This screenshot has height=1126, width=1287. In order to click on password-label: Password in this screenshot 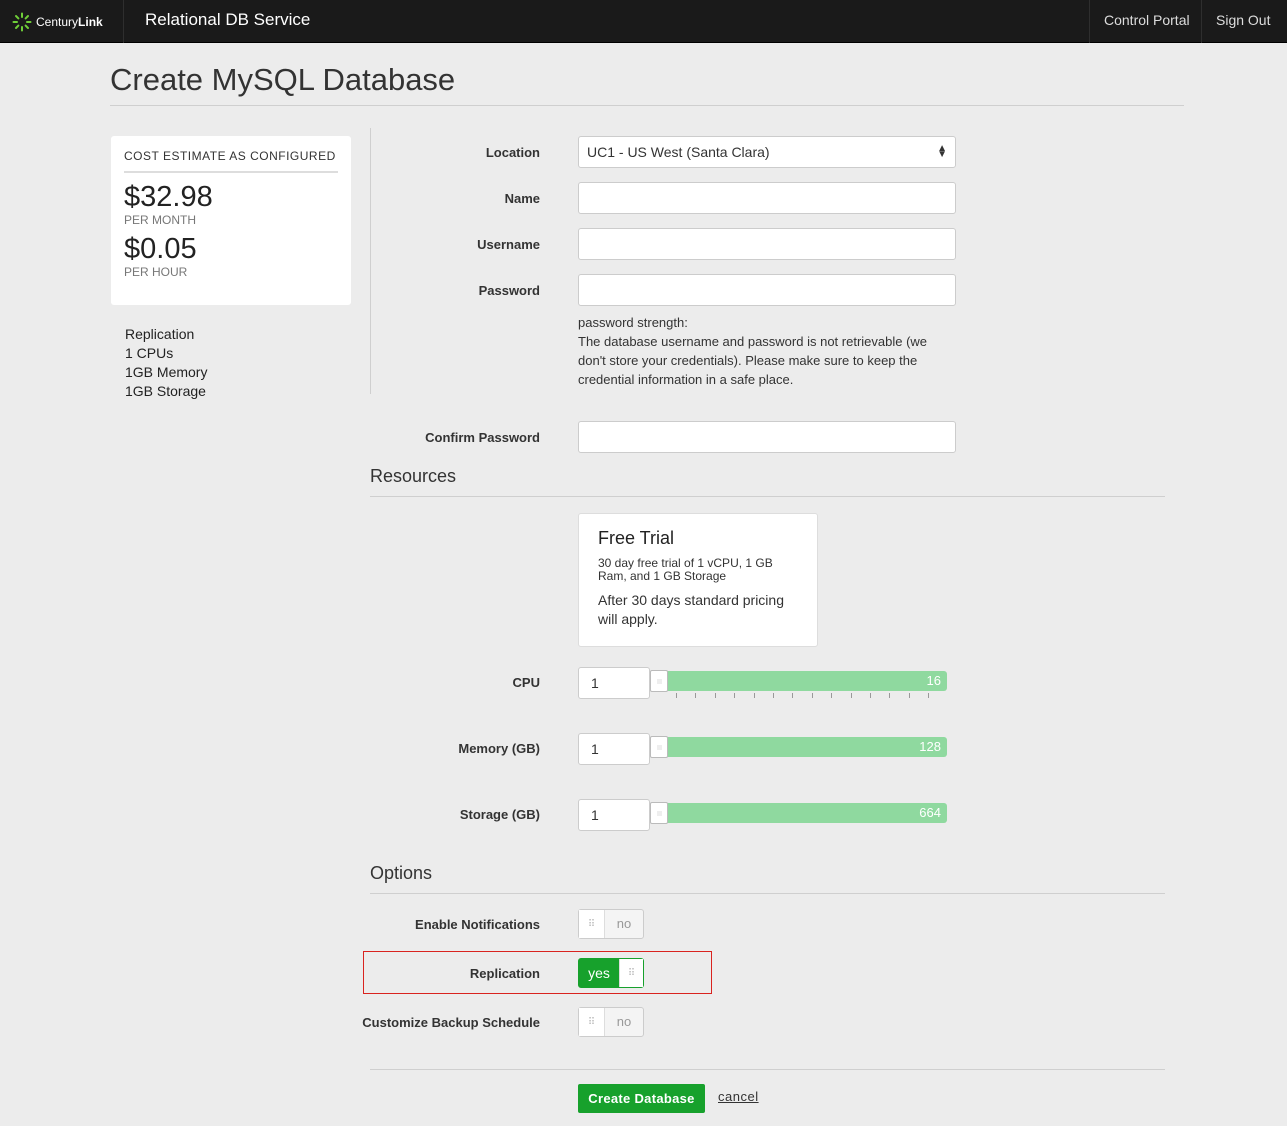, I will do `click(509, 290)`.